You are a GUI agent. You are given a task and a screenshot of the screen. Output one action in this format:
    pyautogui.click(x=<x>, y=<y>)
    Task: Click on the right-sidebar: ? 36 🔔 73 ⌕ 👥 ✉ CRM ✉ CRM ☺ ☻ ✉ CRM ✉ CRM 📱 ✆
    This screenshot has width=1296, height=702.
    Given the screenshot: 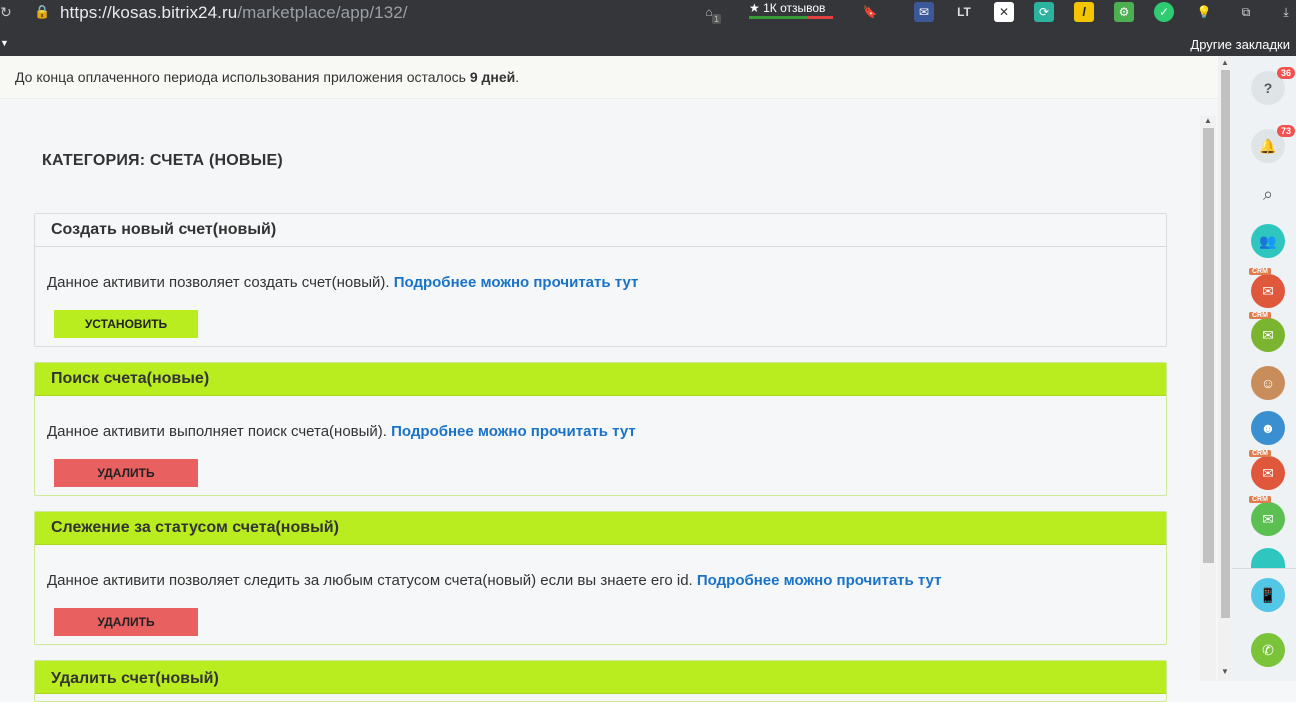 What is the action you would take?
    pyautogui.click(x=1264, y=368)
    